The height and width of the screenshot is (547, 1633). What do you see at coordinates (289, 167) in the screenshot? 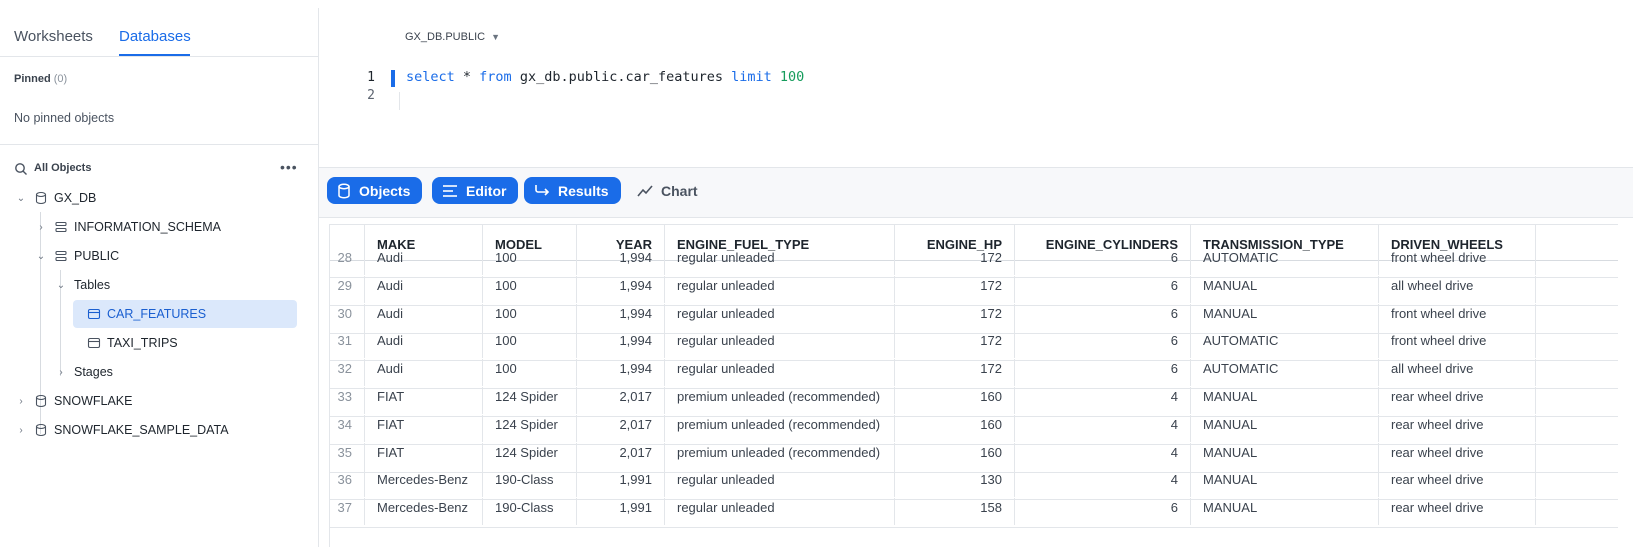
I see `more-options-icon: •••` at bounding box center [289, 167].